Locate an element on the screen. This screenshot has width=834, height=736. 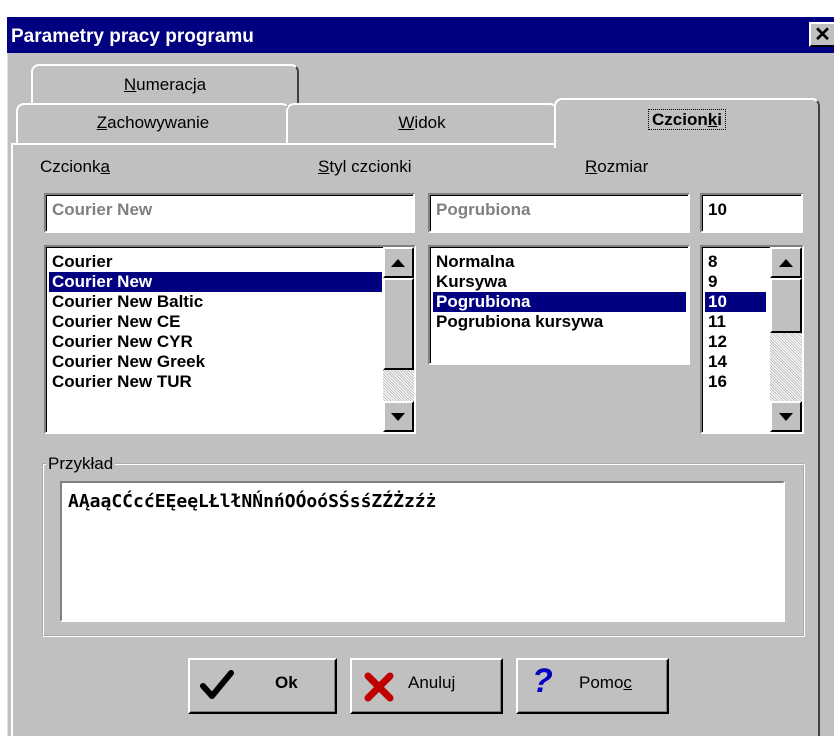
tab-label: Numeracja is located at coordinates (165, 84).